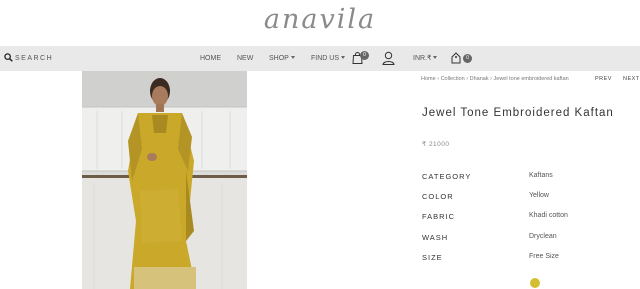 This screenshot has width=640, height=289. I want to click on wishlist-count-badge: 0, so click(467, 58).